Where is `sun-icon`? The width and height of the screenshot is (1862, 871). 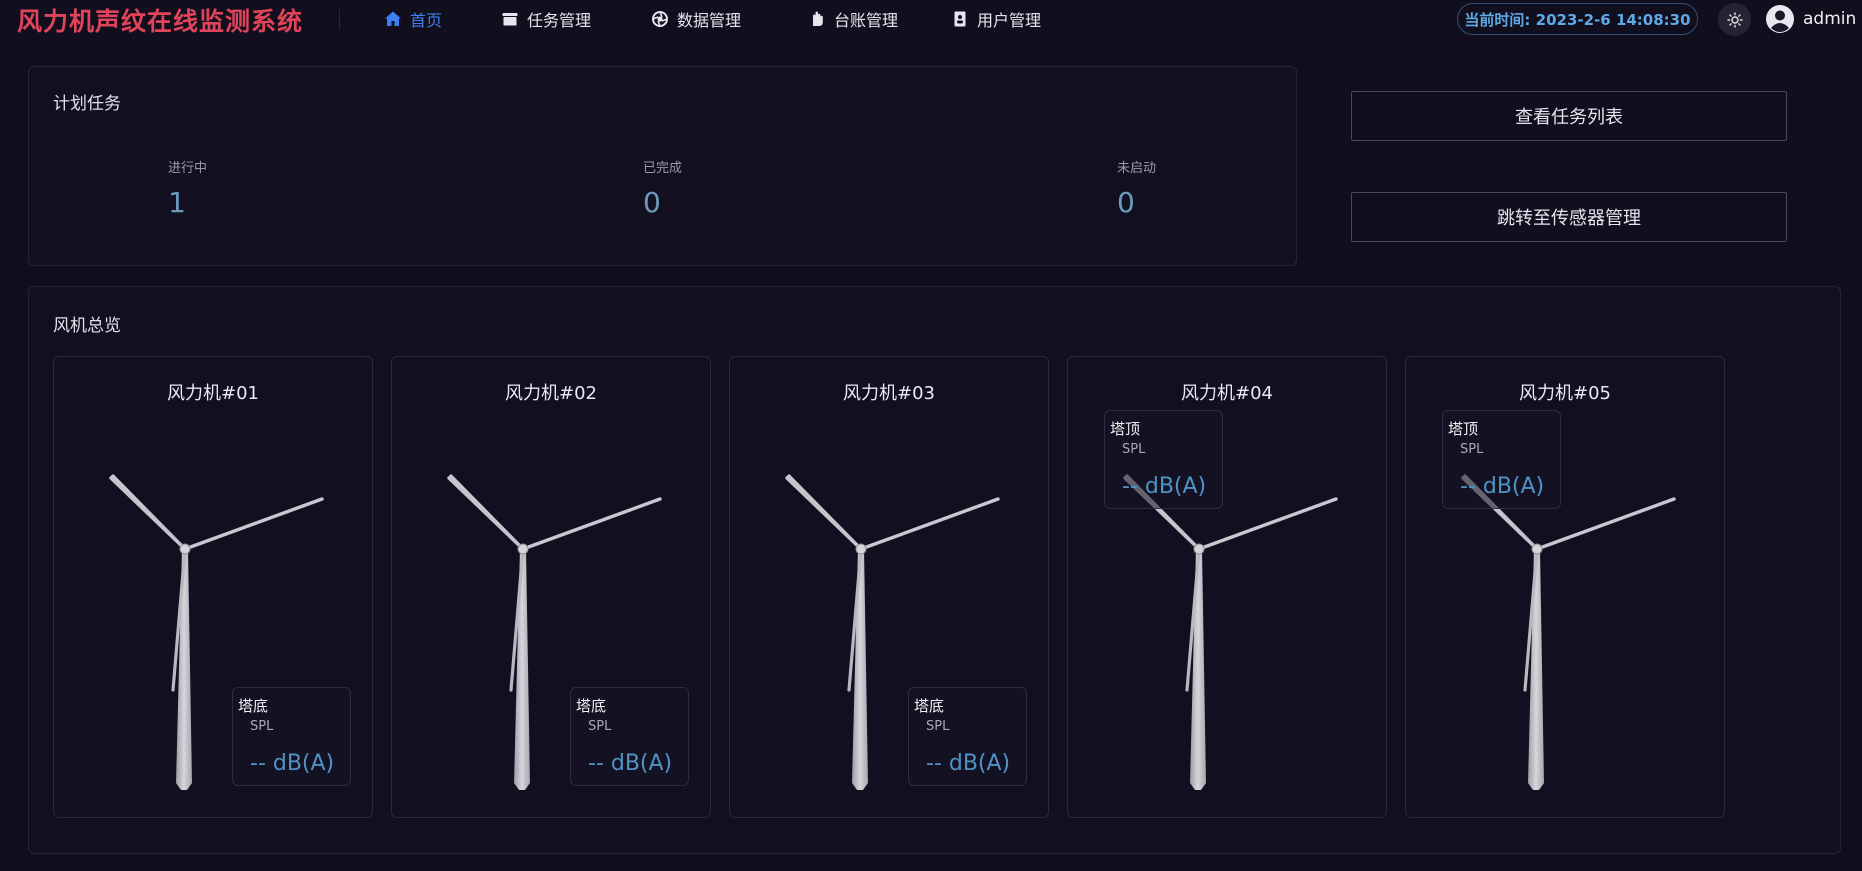 sun-icon is located at coordinates (1734, 19).